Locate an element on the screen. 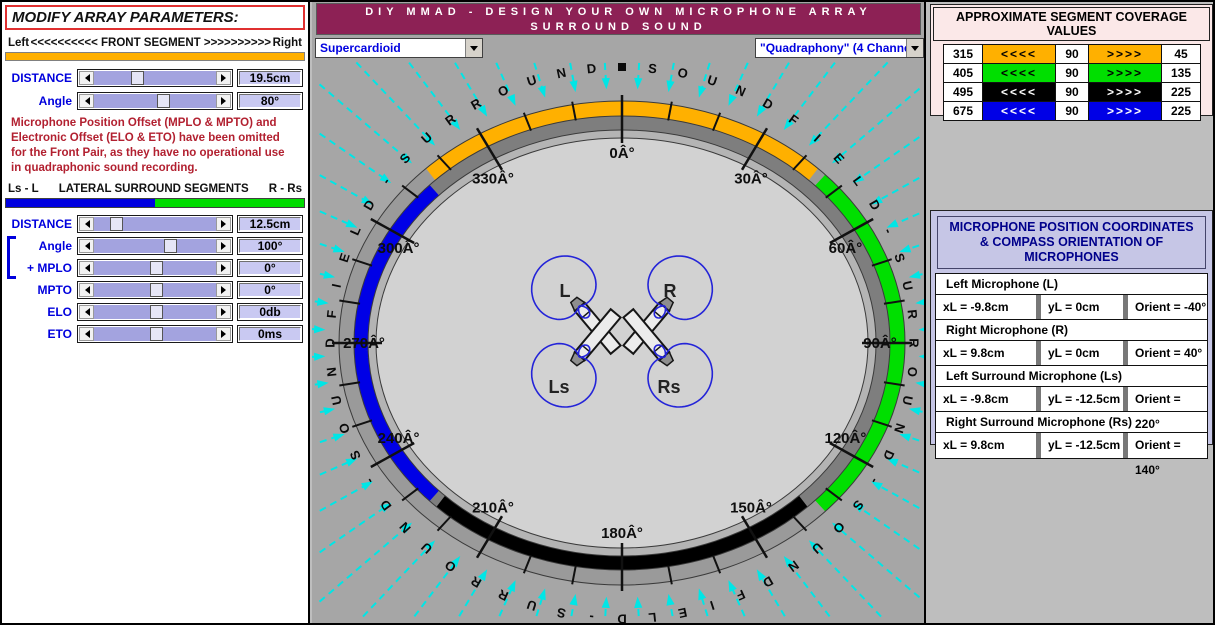 The height and width of the screenshot is (625, 1215). coverage-span-value: 90 is located at coordinates (1072, 73).